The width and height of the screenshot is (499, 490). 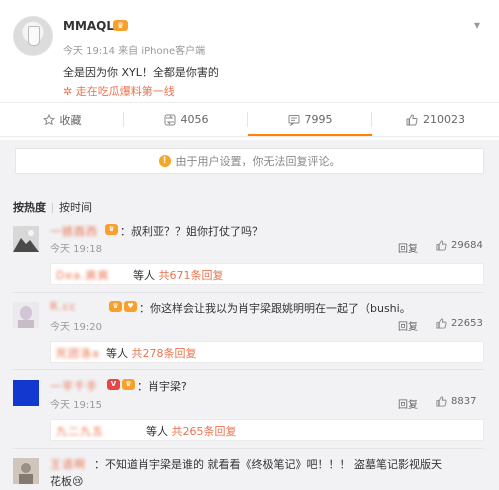 What do you see at coordinates (78, 353) in the screenshot?
I see `sub-reply-user: 死团洛a` at bounding box center [78, 353].